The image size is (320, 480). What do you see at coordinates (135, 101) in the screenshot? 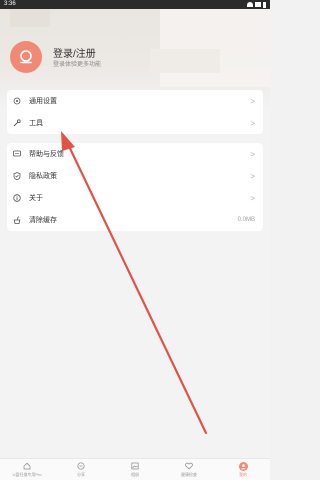
I see `menu-item-general-settings: 通用设置 >` at bounding box center [135, 101].